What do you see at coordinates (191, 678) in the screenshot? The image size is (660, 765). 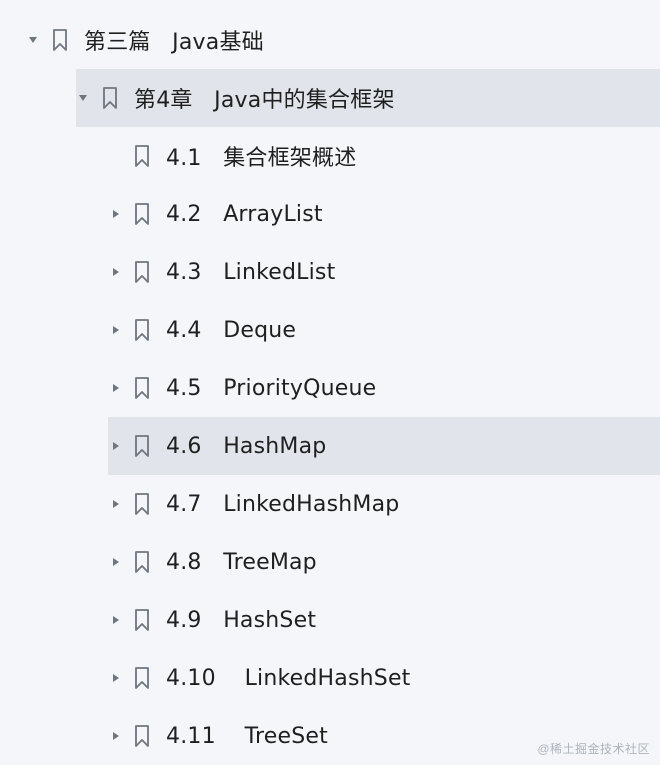 I see `section-number: 4.10` at bounding box center [191, 678].